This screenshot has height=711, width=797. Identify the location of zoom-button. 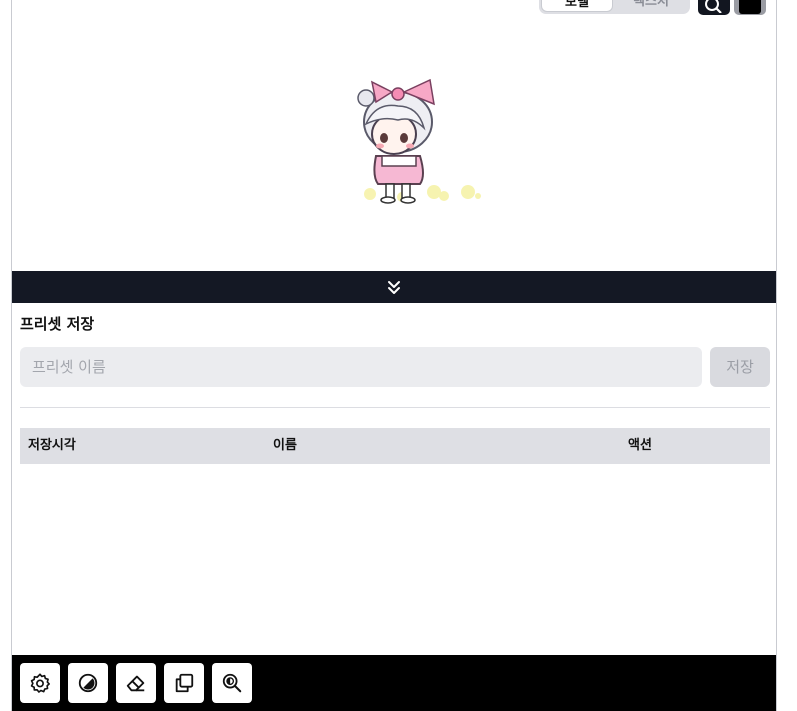
(714, 7).